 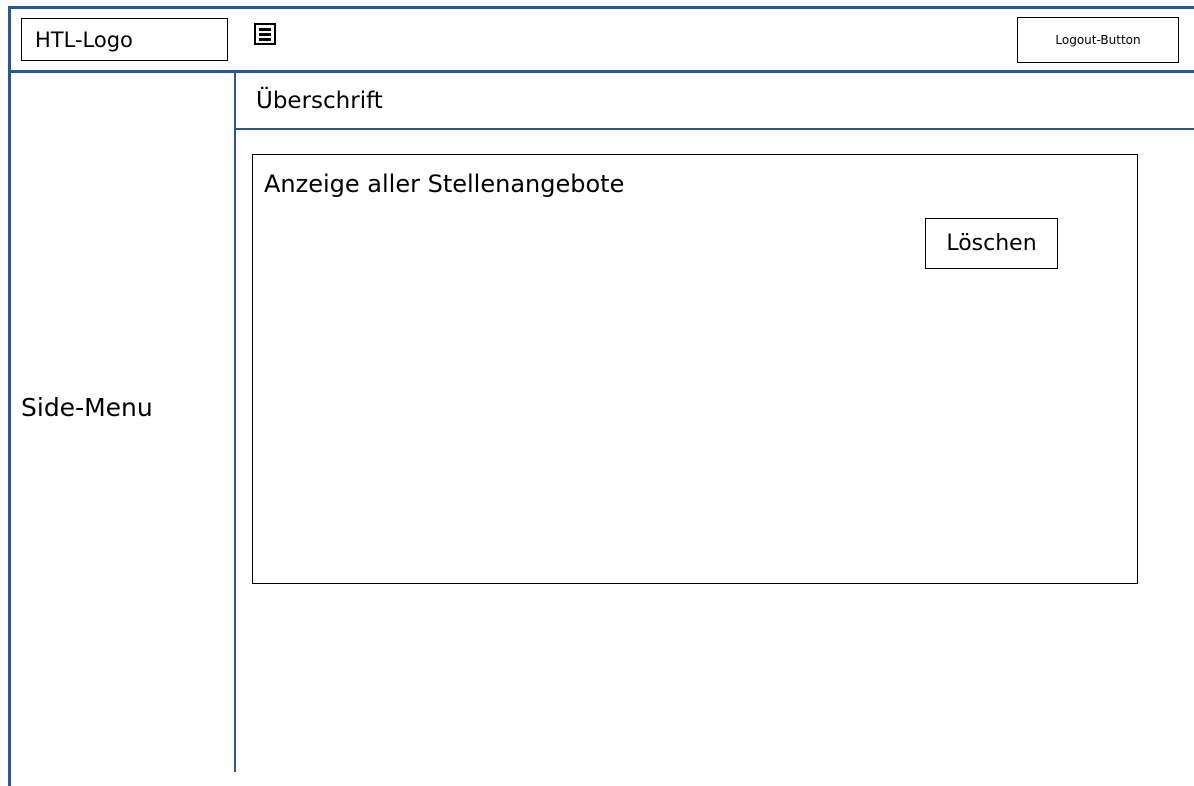 What do you see at coordinates (601, 71) in the screenshot?
I see `header-divider` at bounding box center [601, 71].